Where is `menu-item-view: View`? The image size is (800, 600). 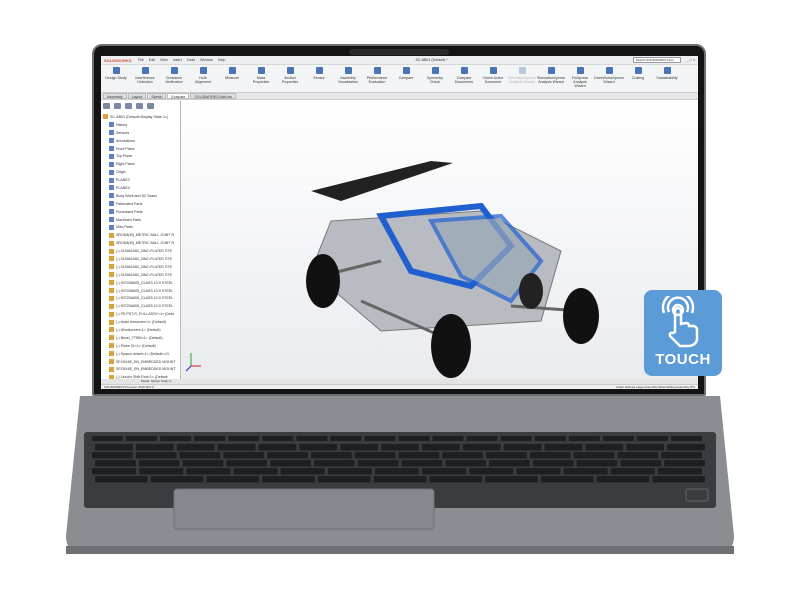 menu-item-view: View is located at coordinates (164, 60).